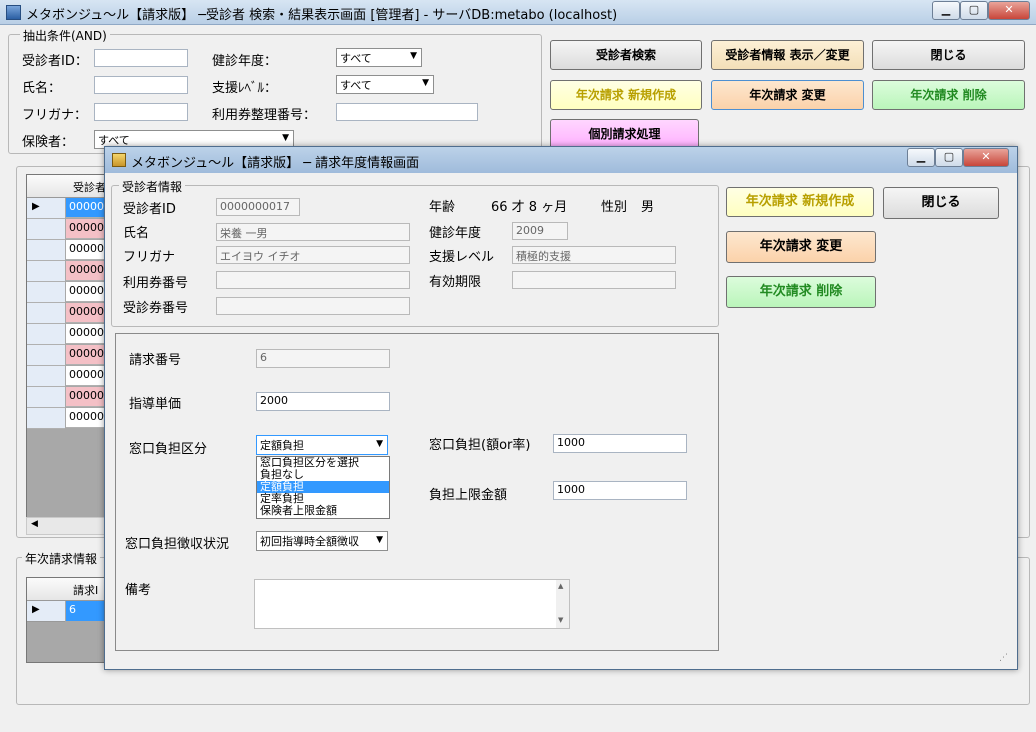  I want to click on maximize-button: ▢, so click(974, 10).